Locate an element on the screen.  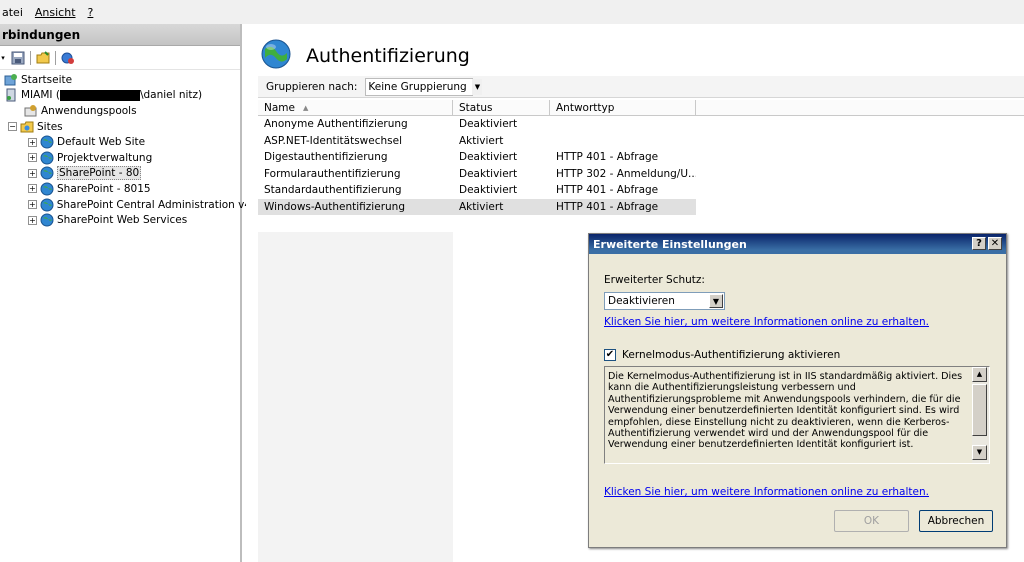
menu-ansicht-label: Ansicht is located at coordinates (55, 12).